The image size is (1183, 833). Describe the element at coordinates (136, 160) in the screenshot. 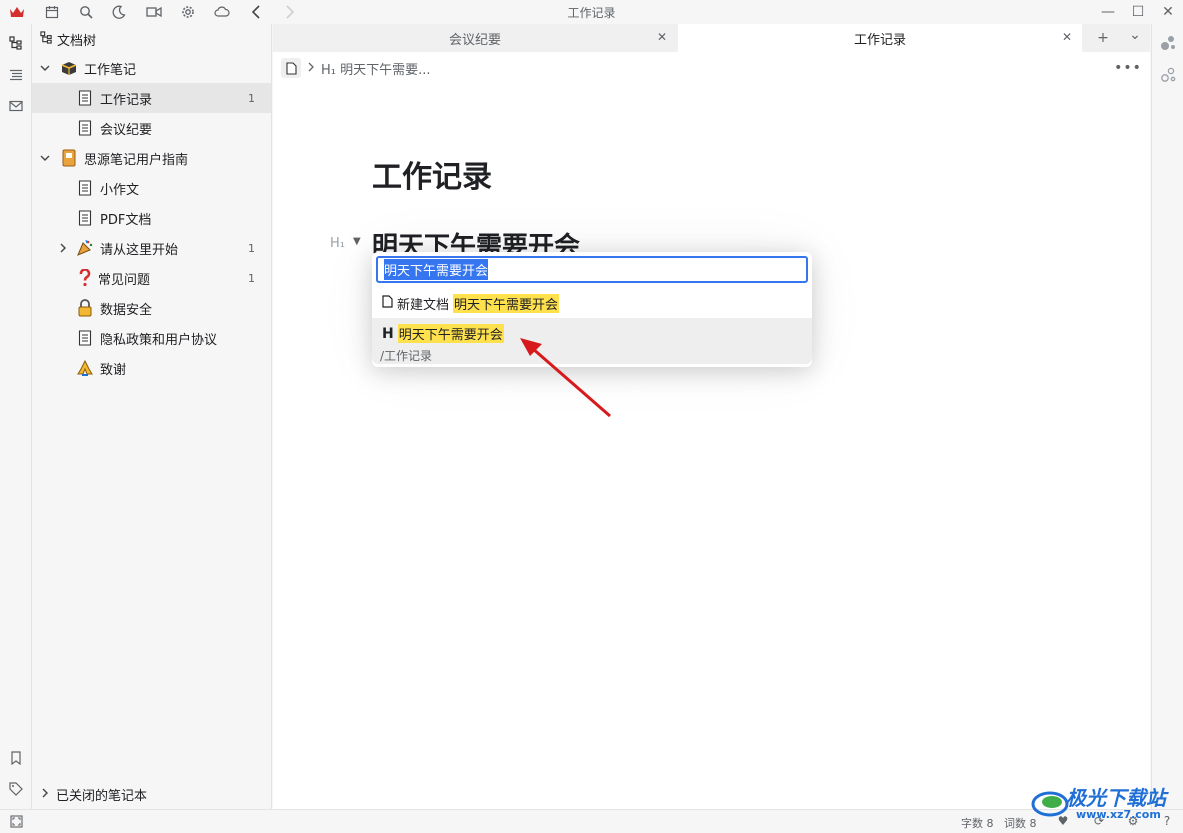

I see `tree-item-label: 思源笔记用户指南` at that location.